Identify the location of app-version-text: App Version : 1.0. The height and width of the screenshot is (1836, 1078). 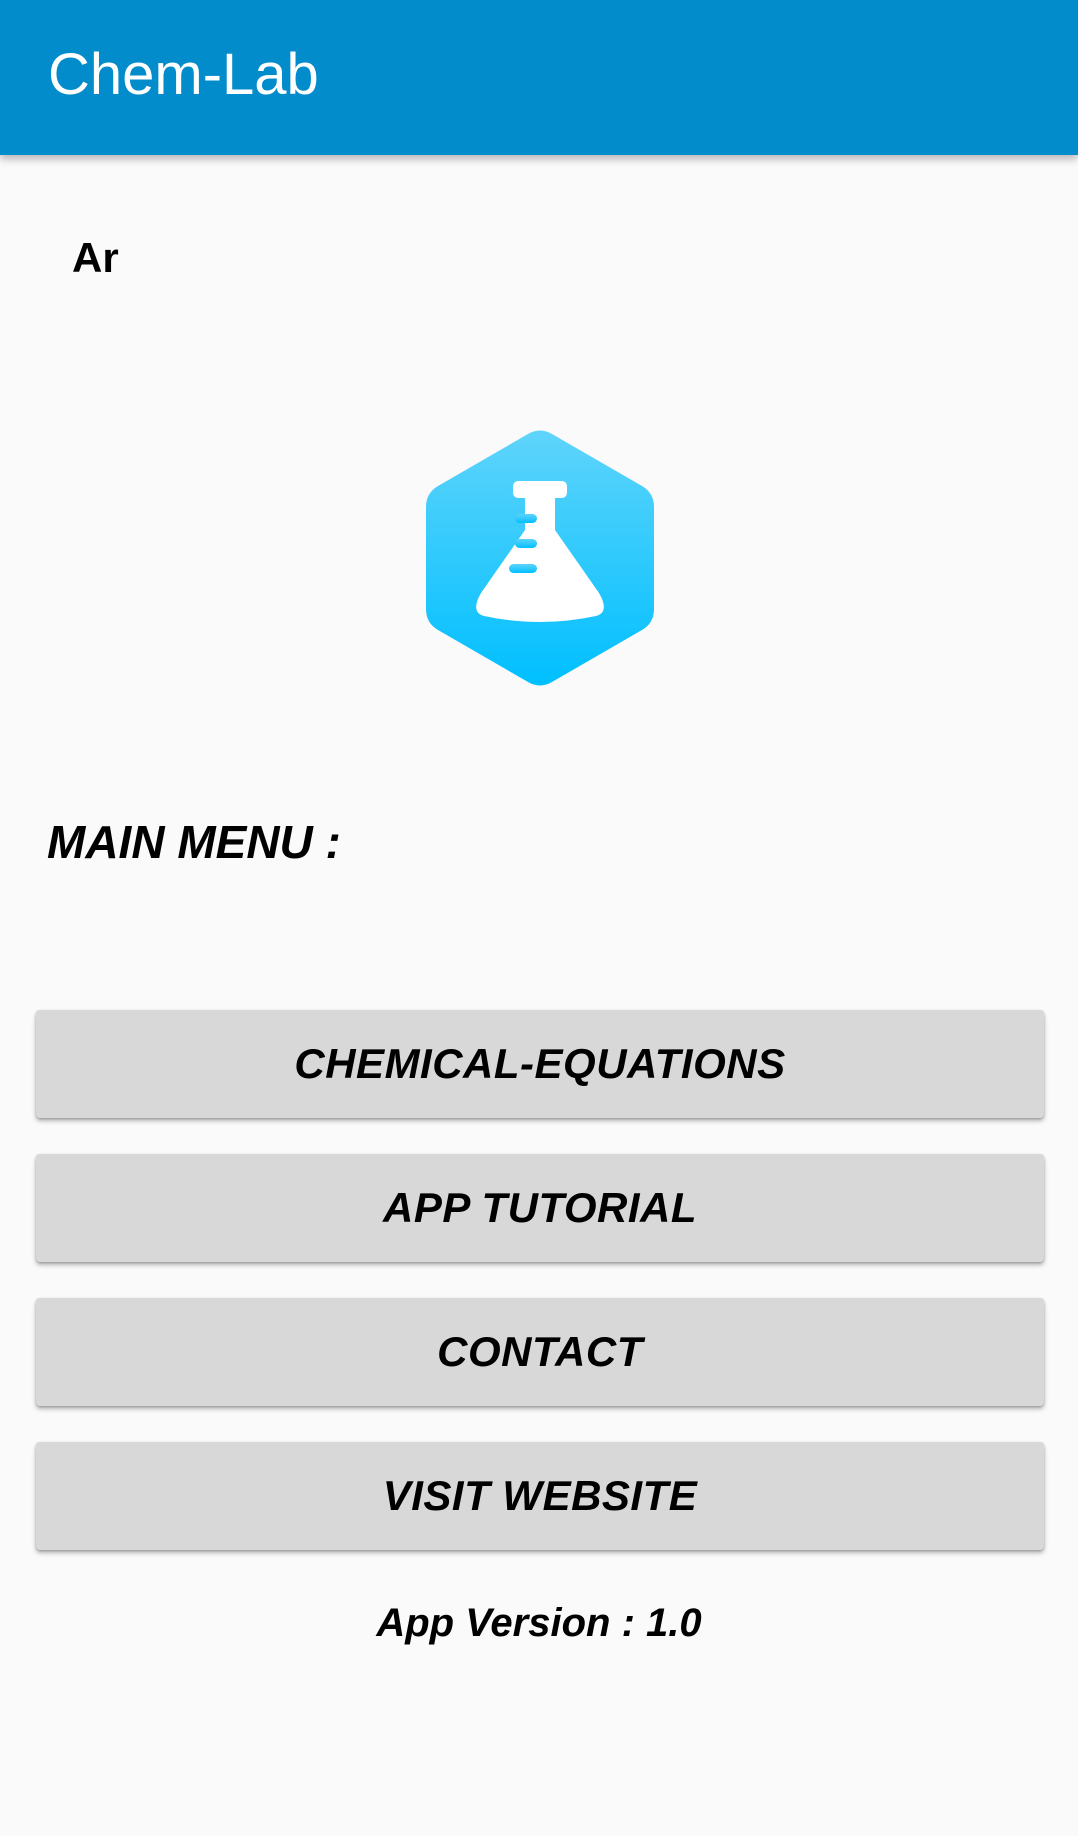
(539, 1623).